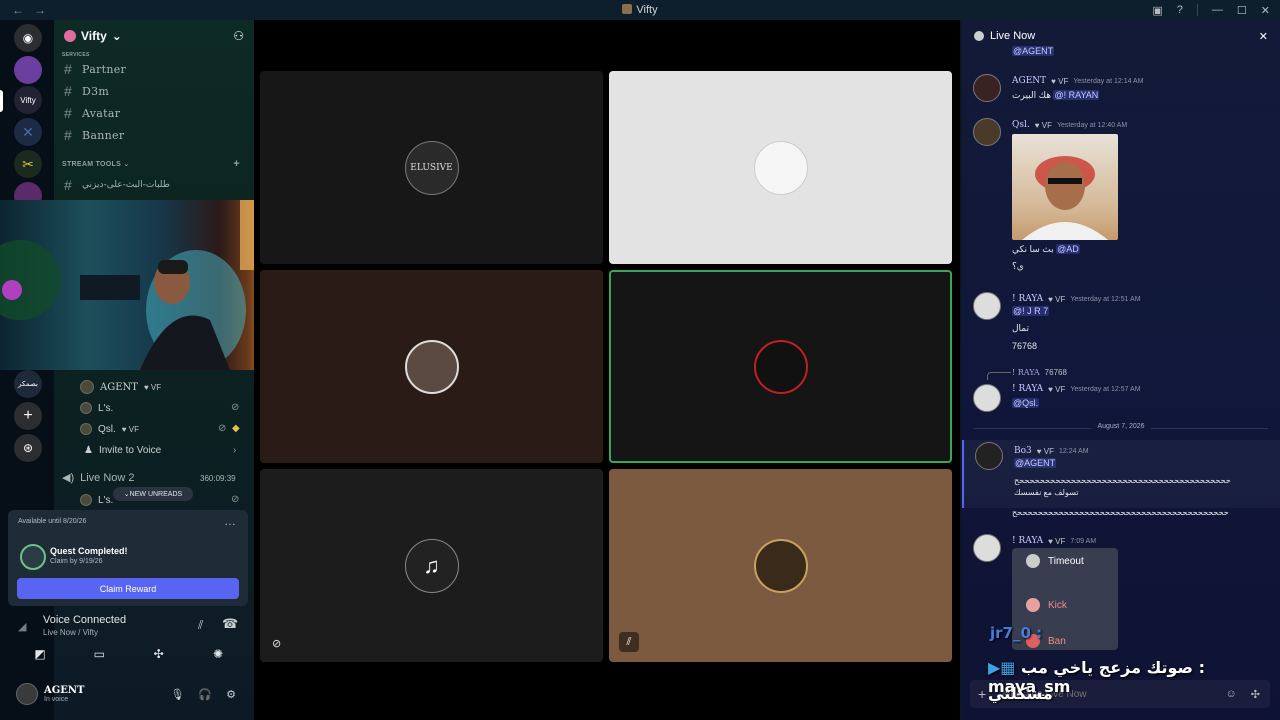 Image resolution: width=1280 pixels, height=720 pixels. I want to click on add-server-icon: +, so click(28, 416).